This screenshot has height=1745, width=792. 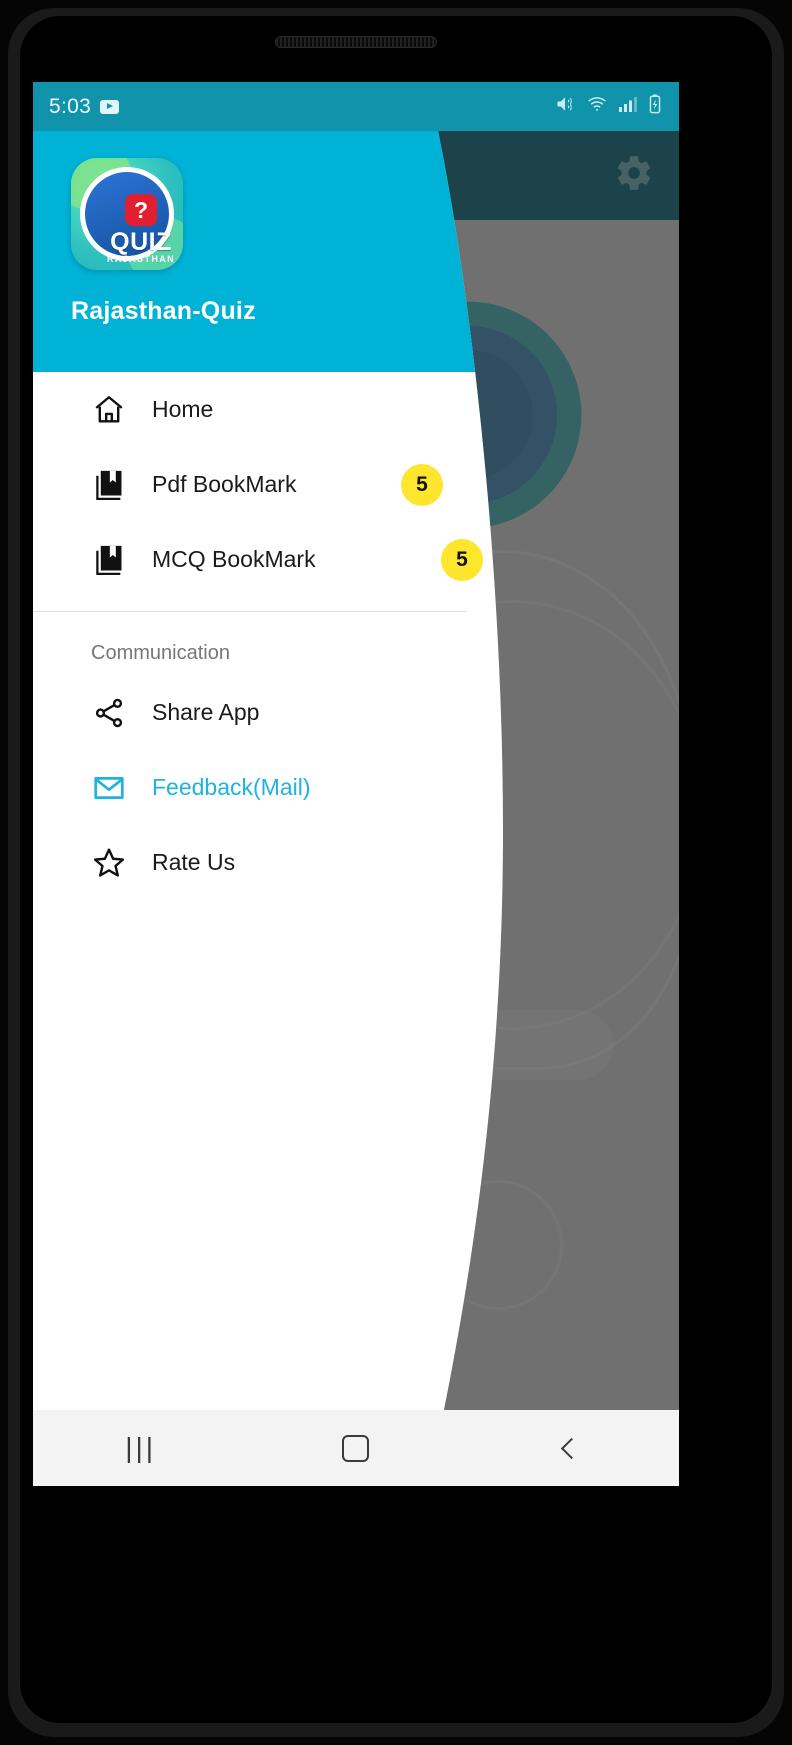 What do you see at coordinates (110, 106) in the screenshot?
I see `youtube-icon` at bounding box center [110, 106].